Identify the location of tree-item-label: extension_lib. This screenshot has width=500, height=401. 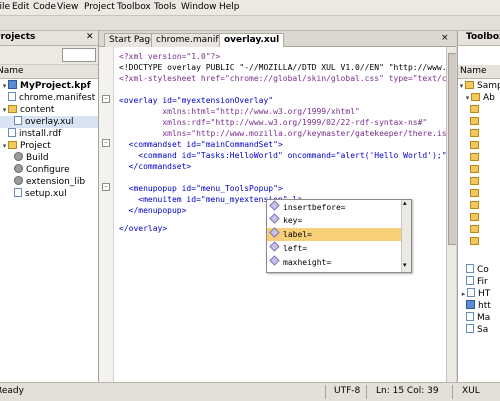
(56, 182).